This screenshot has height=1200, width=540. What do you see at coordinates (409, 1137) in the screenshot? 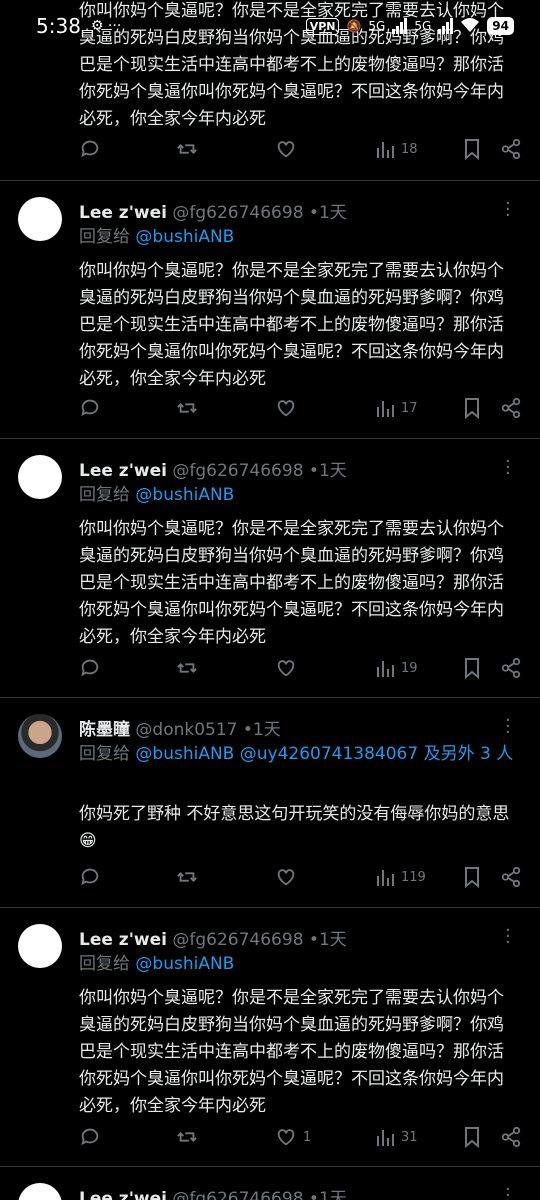
I see `views-count: 31` at bounding box center [409, 1137].